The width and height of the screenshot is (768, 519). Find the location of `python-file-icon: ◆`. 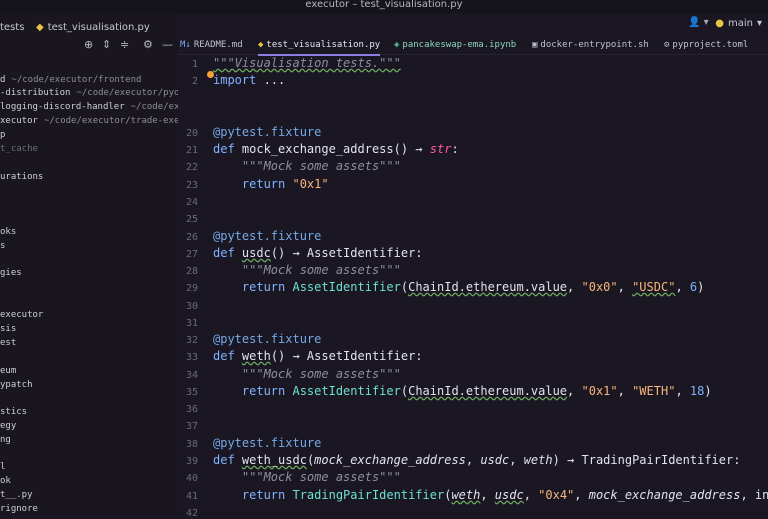

python-file-icon: ◆ is located at coordinates (40, 27).